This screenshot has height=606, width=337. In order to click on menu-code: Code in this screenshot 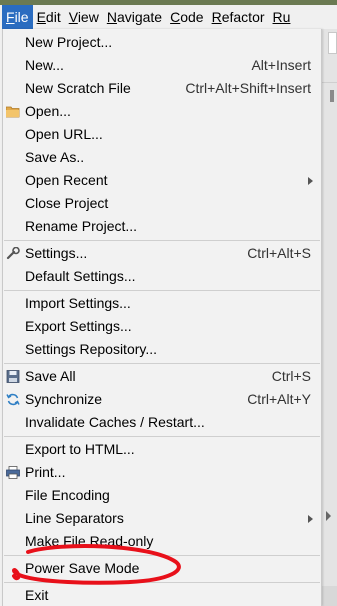, I will do `click(186, 17)`.